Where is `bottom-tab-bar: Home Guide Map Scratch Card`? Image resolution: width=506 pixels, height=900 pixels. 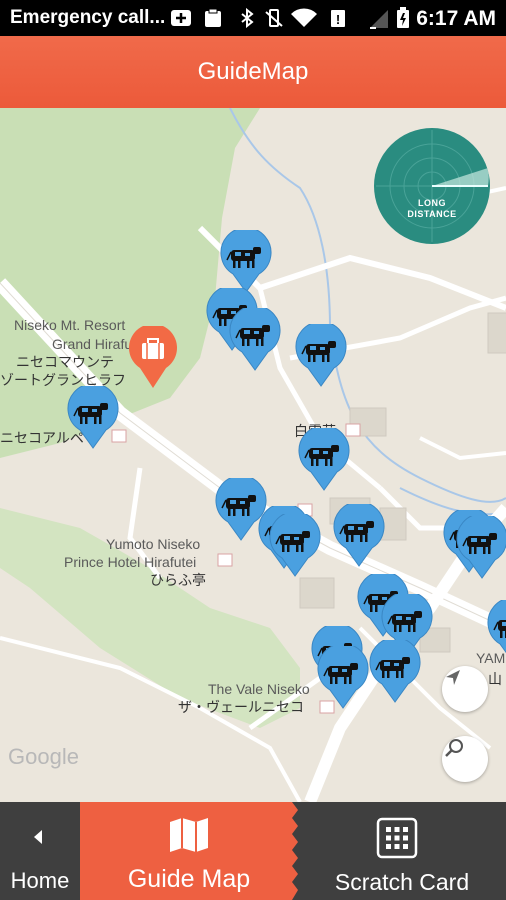 bottom-tab-bar: Home Guide Map Scratch Card is located at coordinates (253, 851).